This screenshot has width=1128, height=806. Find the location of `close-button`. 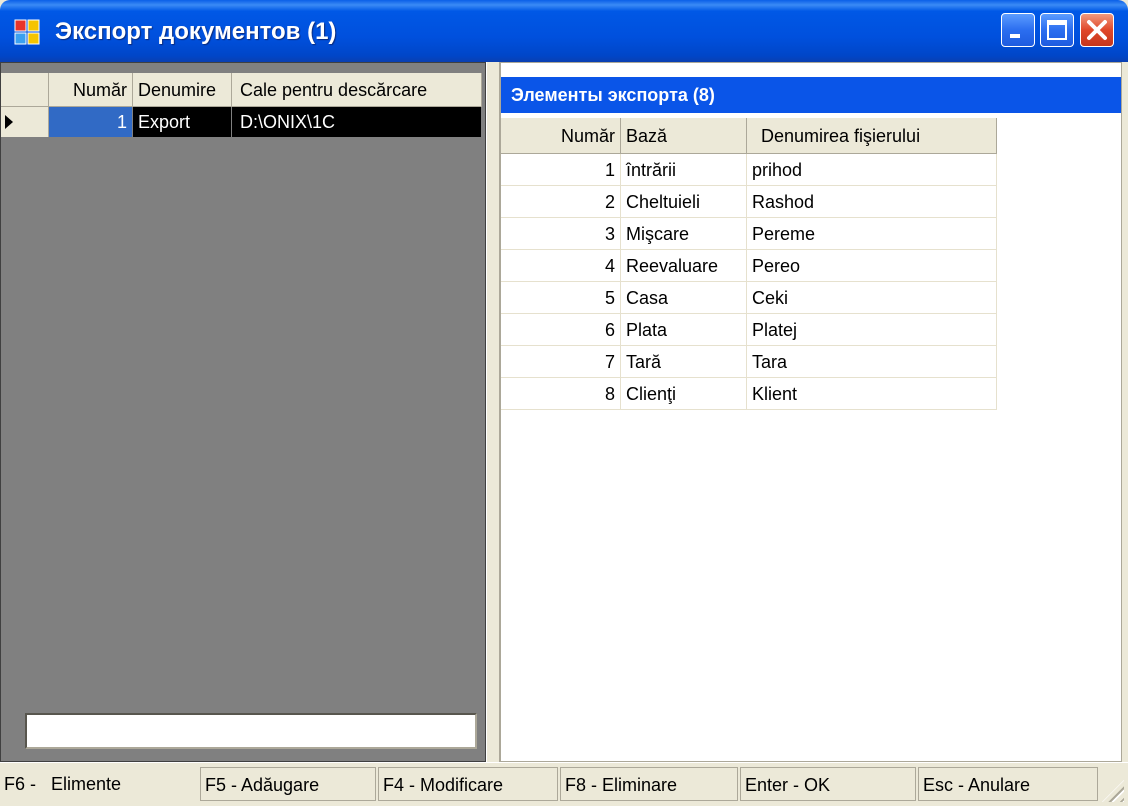

close-button is located at coordinates (1097, 30).